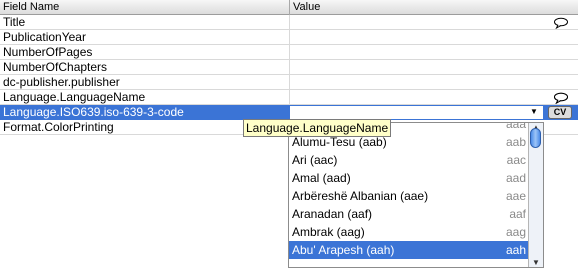  I want to click on option-label: Aranadan (aaf), so click(332, 214).